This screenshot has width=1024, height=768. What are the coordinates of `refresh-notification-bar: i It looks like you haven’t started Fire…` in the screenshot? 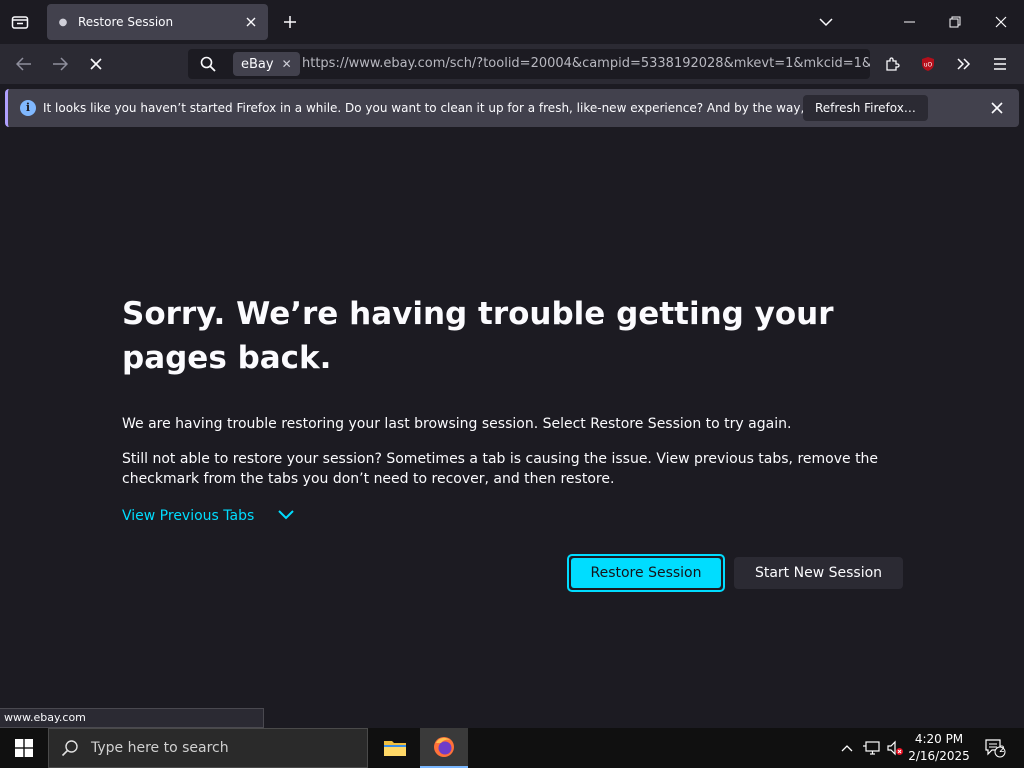 It's located at (512, 108).